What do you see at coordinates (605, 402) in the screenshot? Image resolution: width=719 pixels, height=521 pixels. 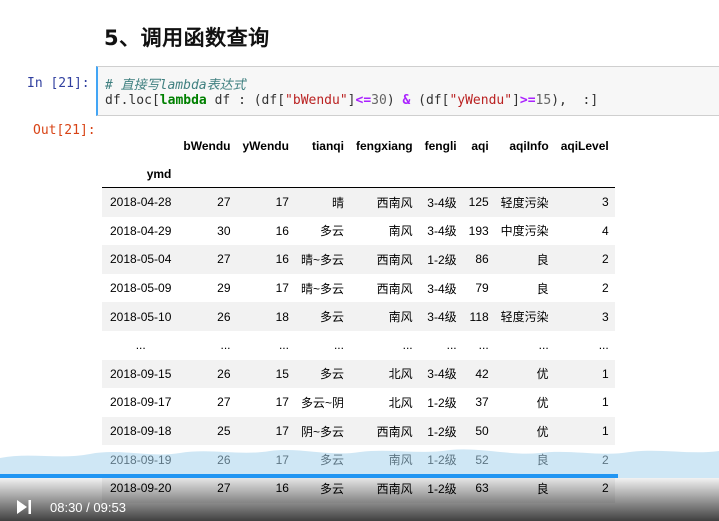 I see `table-cell: 1` at bounding box center [605, 402].